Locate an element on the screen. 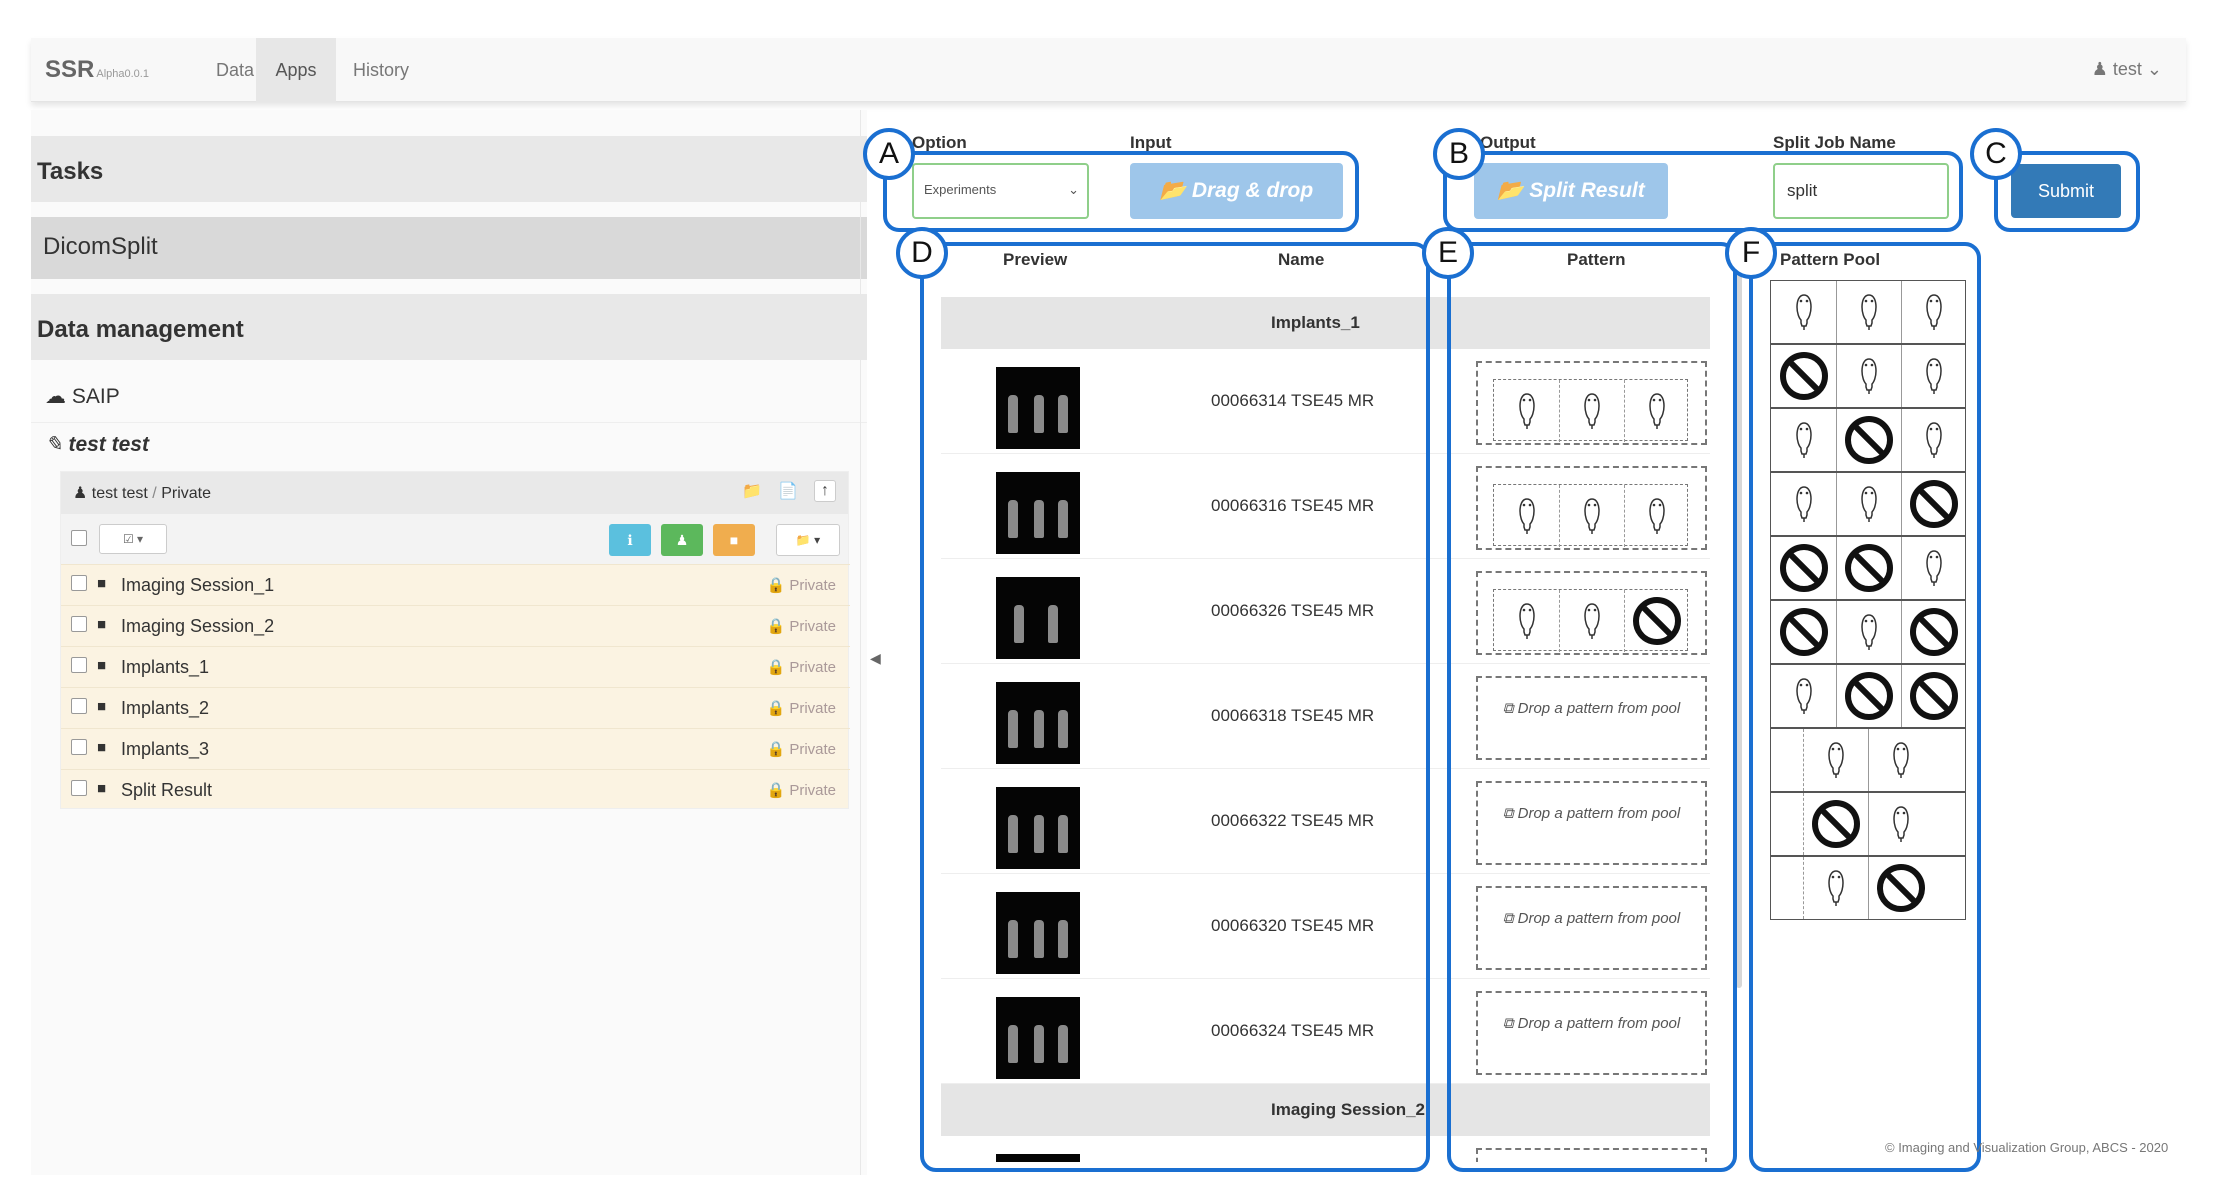 The image size is (2218, 1199). job-name-label: Split Job Name is located at coordinates (1834, 142).